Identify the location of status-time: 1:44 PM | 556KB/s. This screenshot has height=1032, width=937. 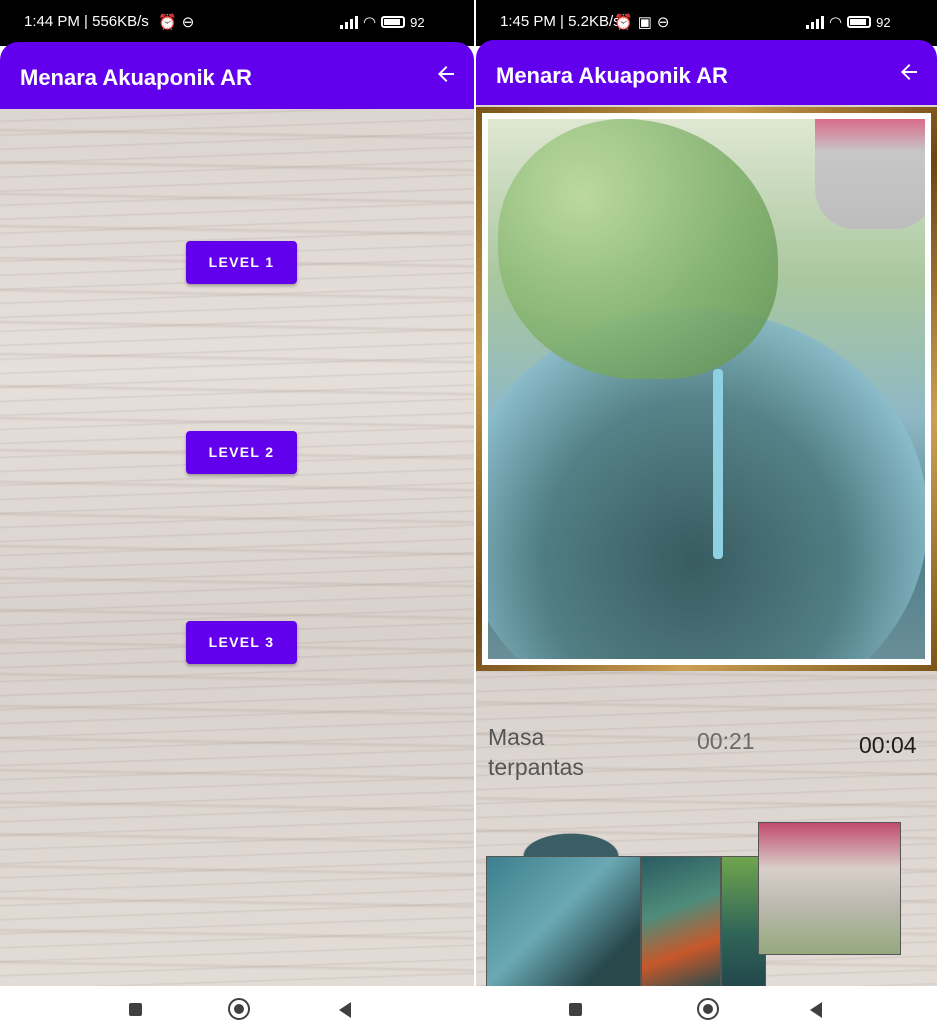
(86, 21).